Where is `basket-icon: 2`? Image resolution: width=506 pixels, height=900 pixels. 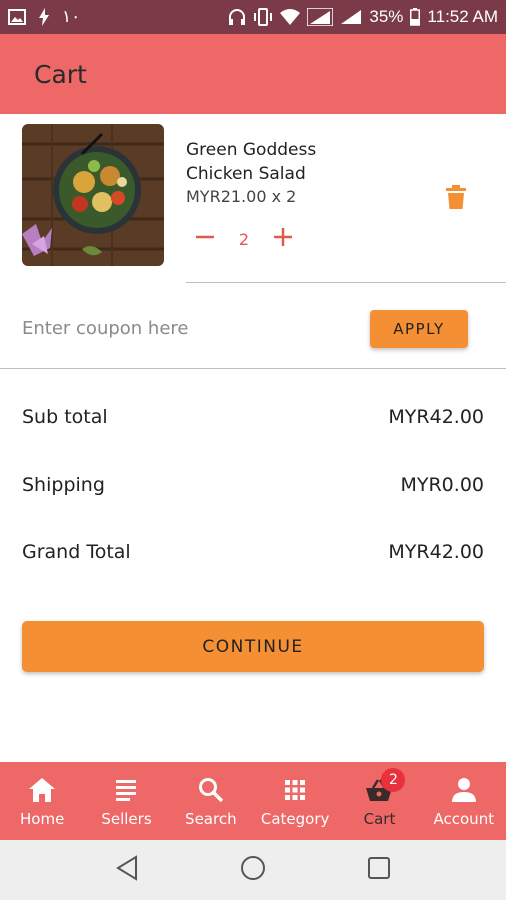
basket-icon: 2 is located at coordinates (385, 787).